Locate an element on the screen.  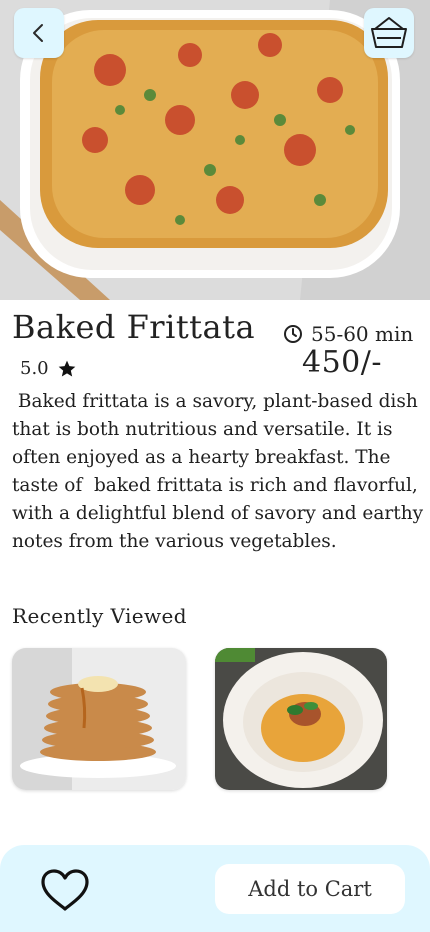
favorite-button is located at coordinates (65, 890).